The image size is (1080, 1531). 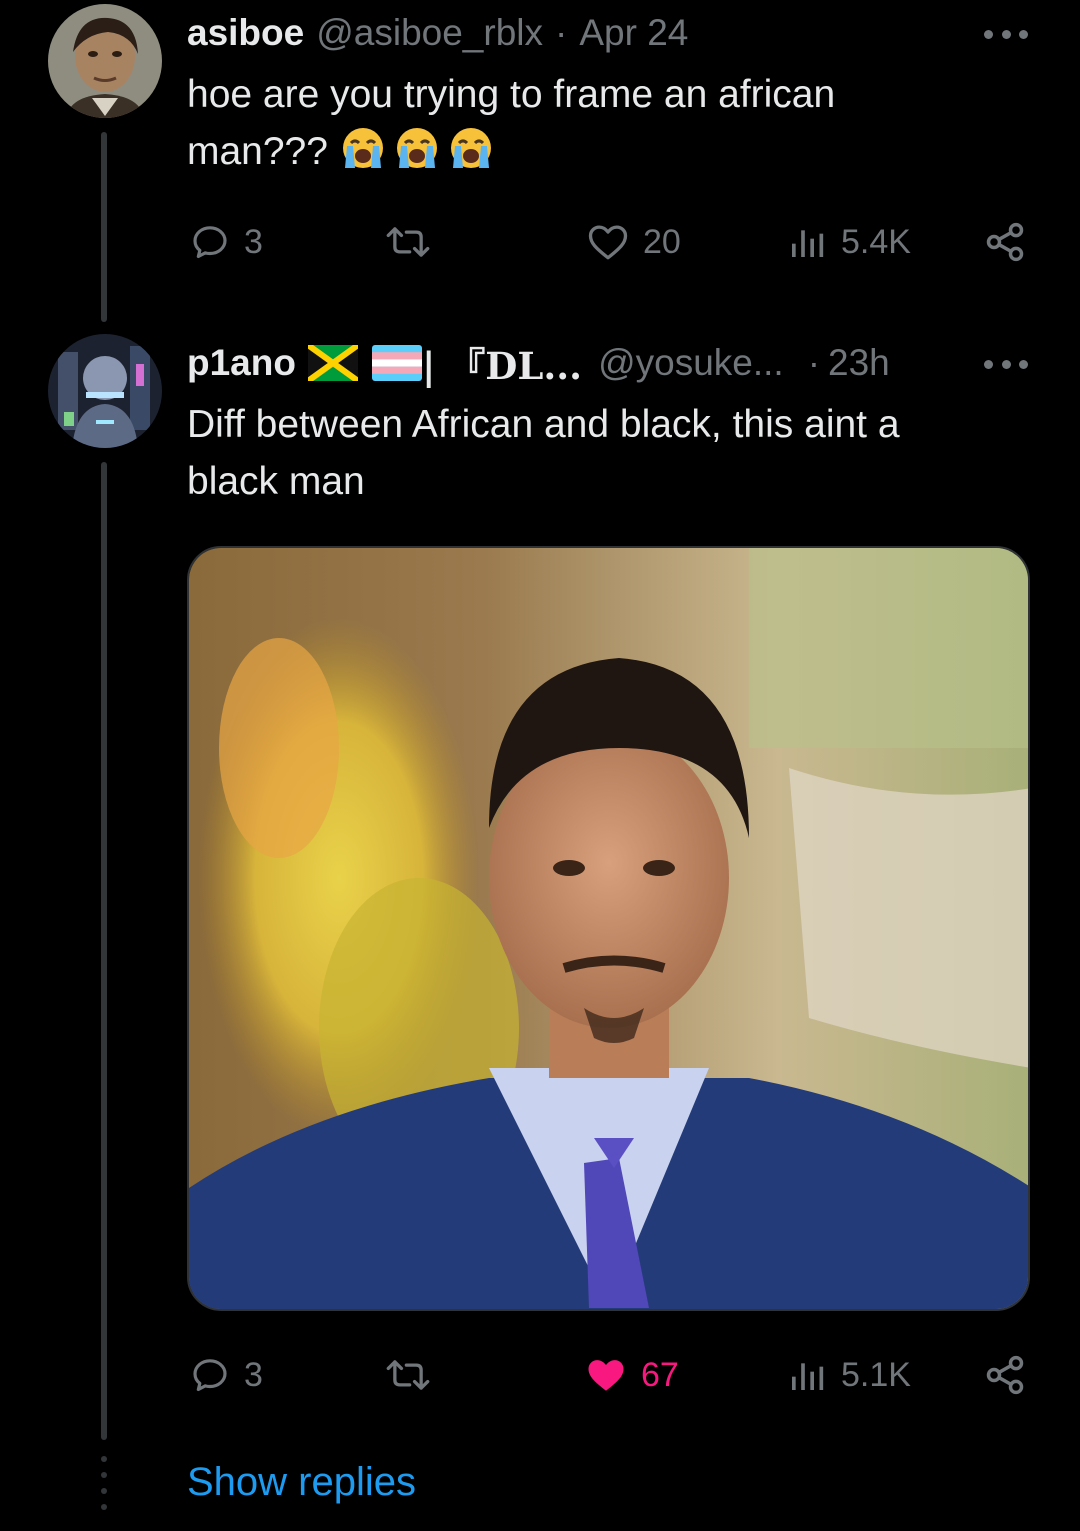 I want to click on tweet-header: p1ano | 『DL... @yosuke... · 23h, so click(x=538, y=363).